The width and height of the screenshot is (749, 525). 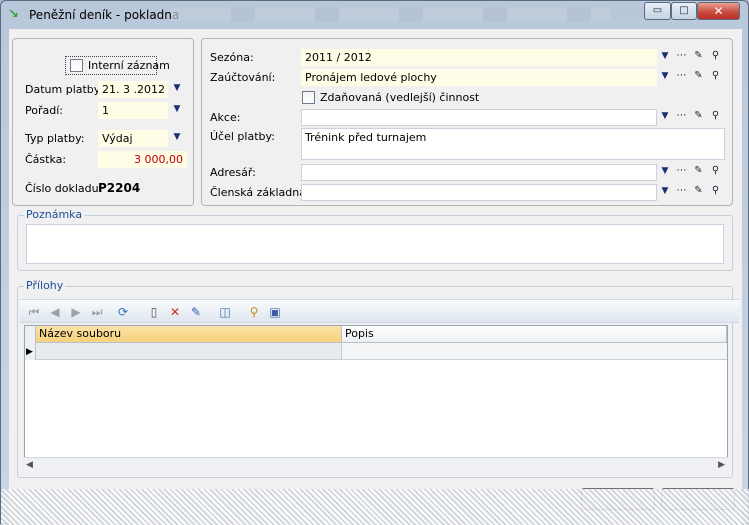 What do you see at coordinates (375, 244) in the screenshot?
I see `poznamka-textarea` at bounding box center [375, 244].